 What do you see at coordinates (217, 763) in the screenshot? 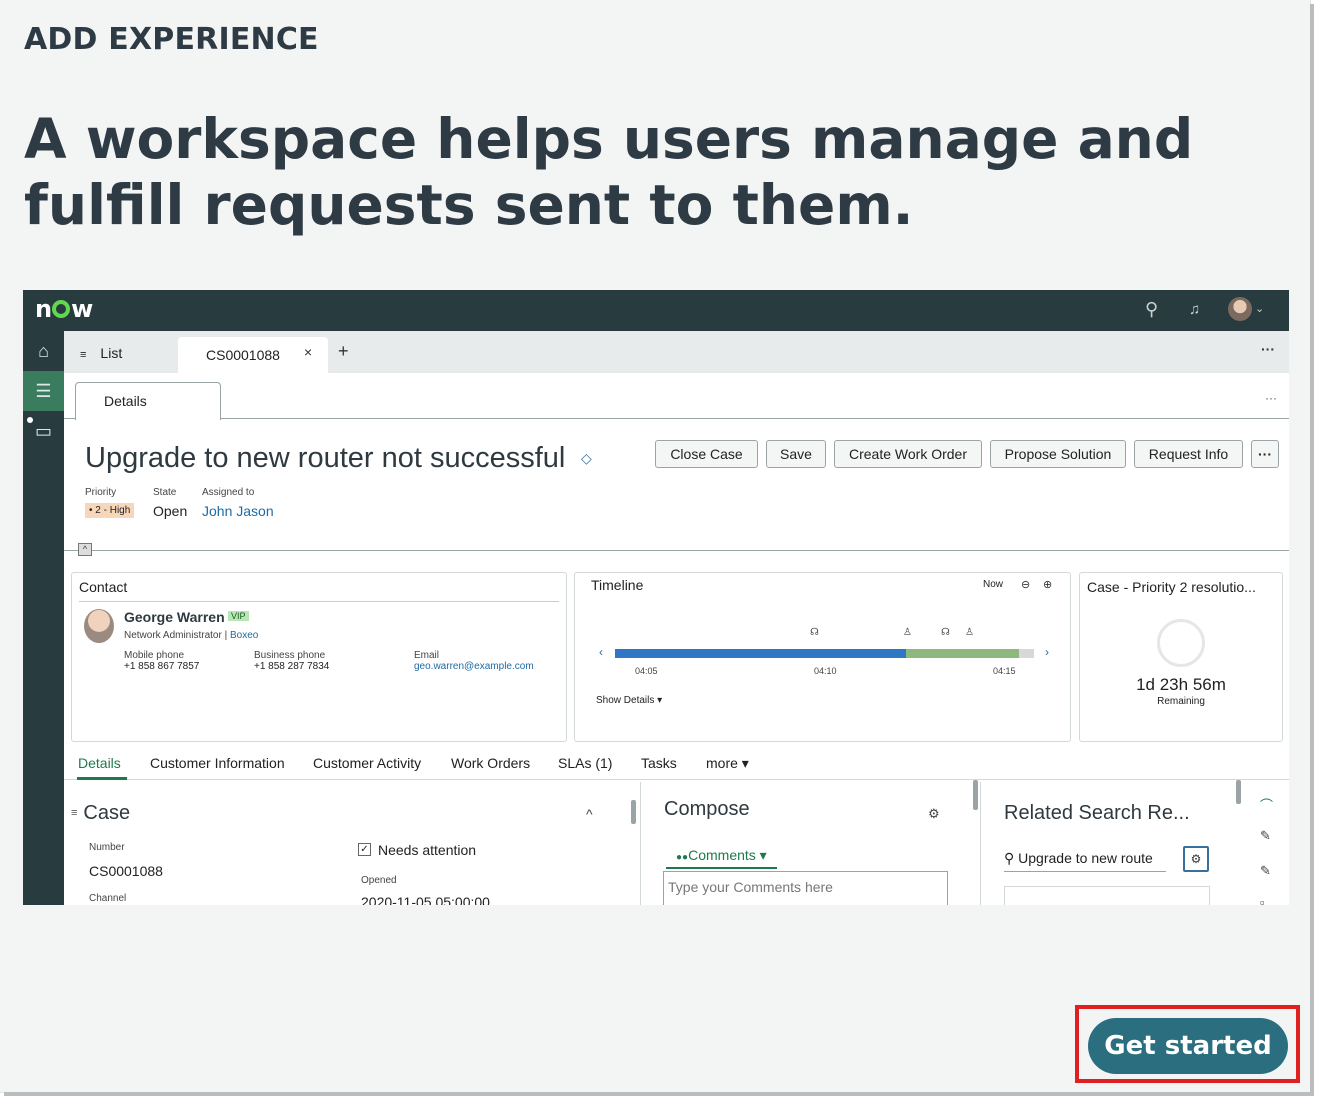
I see `tab-customer-information: Customer Information` at bounding box center [217, 763].